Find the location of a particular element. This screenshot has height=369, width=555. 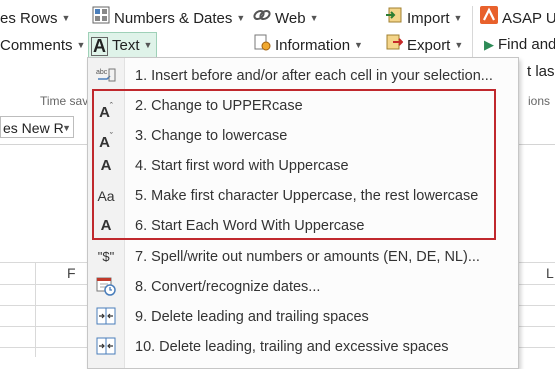

web-button: Web ▼ is located at coordinates (286, 18).